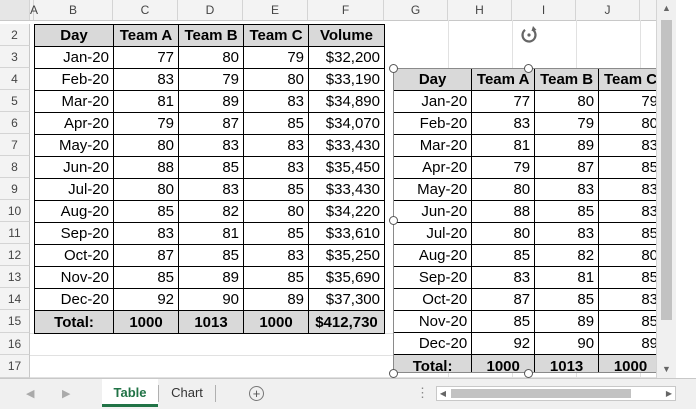 The width and height of the screenshot is (696, 409). Describe the element at coordinates (443, 393) in the screenshot. I see `hscroll-left-arrow-icon: ◀` at that location.